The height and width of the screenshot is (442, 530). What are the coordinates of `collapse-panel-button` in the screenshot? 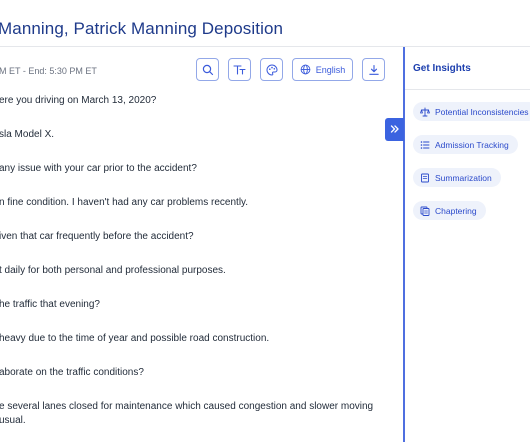 It's located at (394, 129).